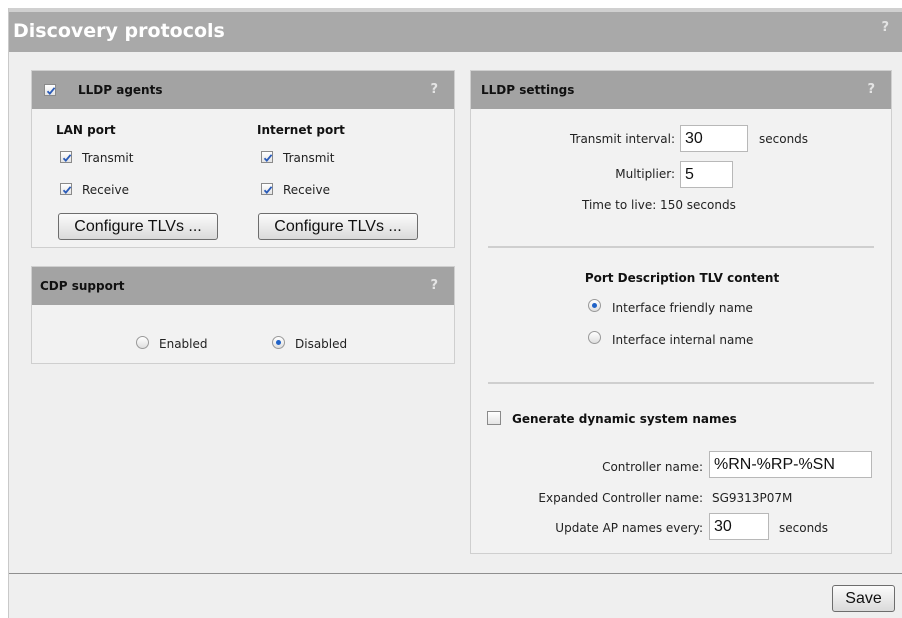  I want to click on time-to-live-text: Time to live: 150 seconds, so click(659, 205).